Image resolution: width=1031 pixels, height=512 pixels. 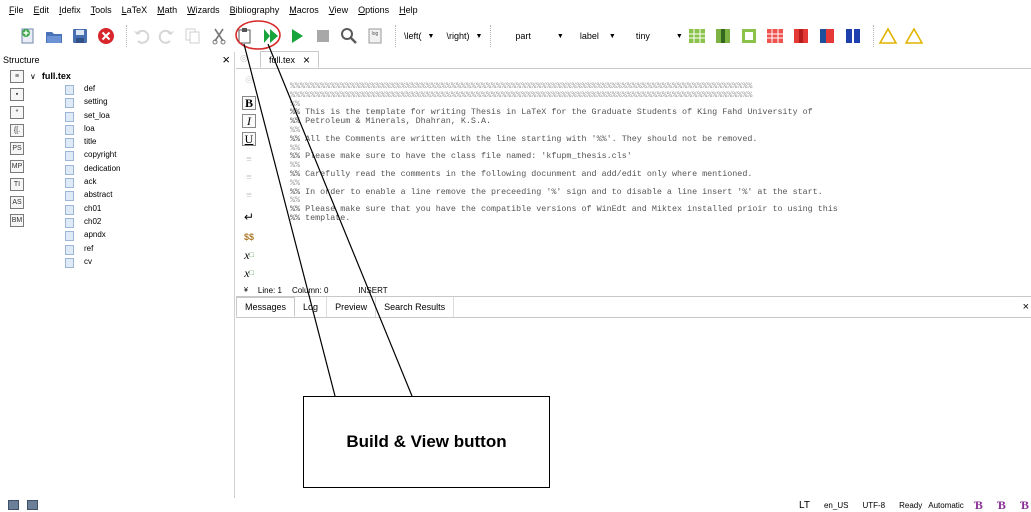 I want to click on table-remove-row-icon, so click(x=775, y=36).